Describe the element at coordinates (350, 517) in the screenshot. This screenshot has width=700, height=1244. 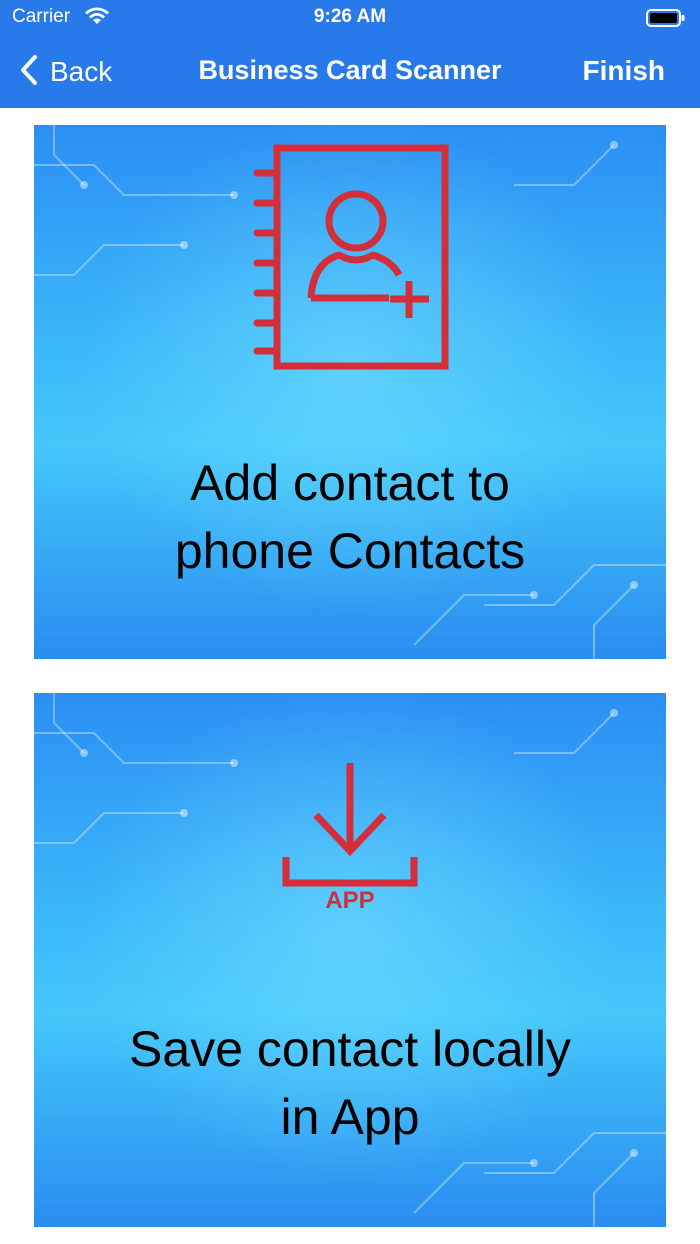
I see `card-label: Add contact to phone Contacts` at that location.